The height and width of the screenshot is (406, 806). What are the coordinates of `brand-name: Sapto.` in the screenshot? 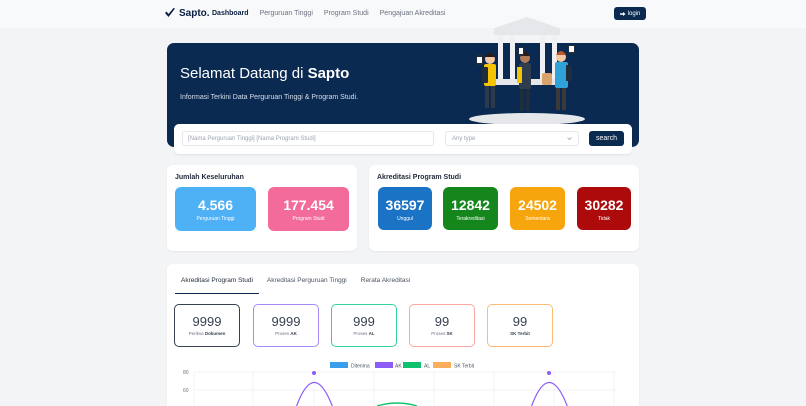 It's located at (194, 13).